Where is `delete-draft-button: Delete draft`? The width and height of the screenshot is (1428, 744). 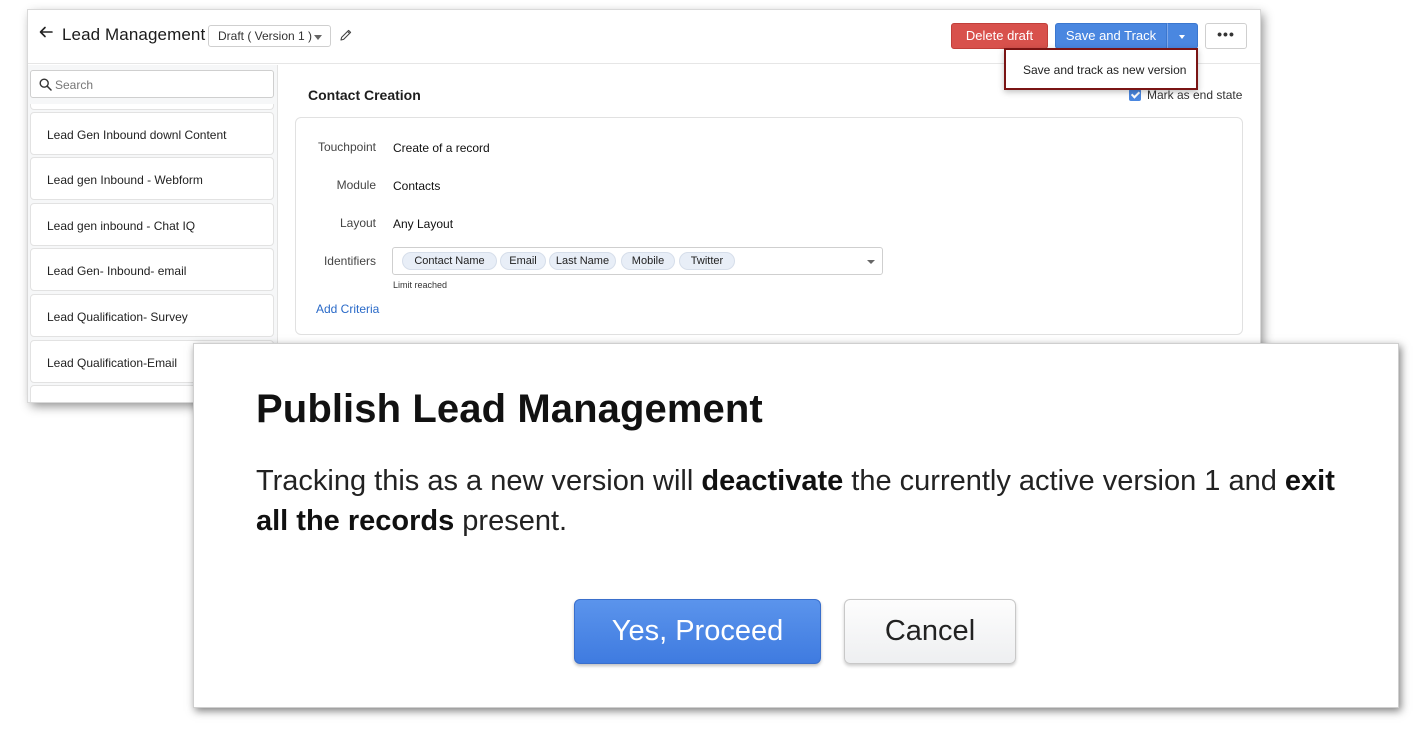
delete-draft-button: Delete draft is located at coordinates (999, 36).